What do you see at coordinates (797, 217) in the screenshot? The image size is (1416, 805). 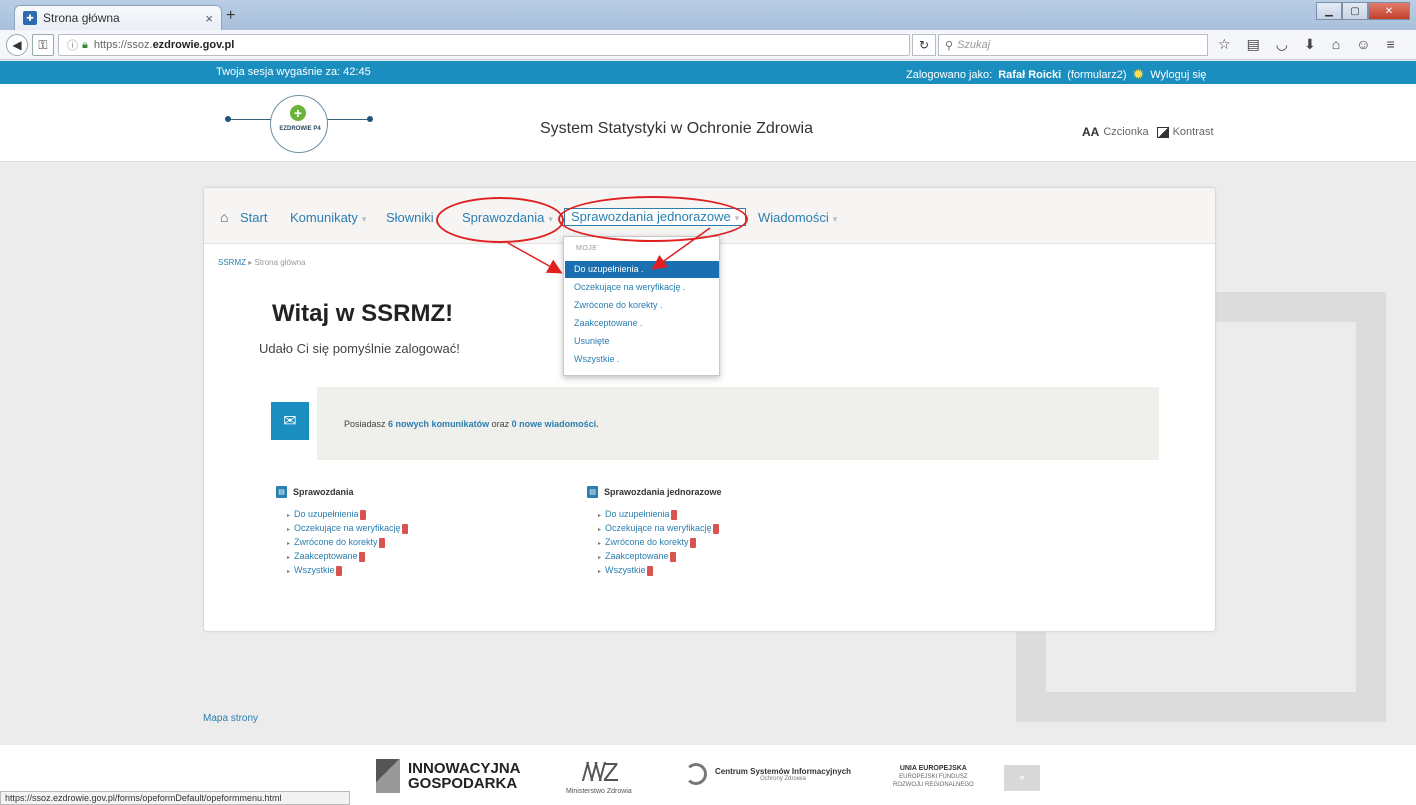 I see `menu-wiadomosci: Wiadomości ▾` at bounding box center [797, 217].